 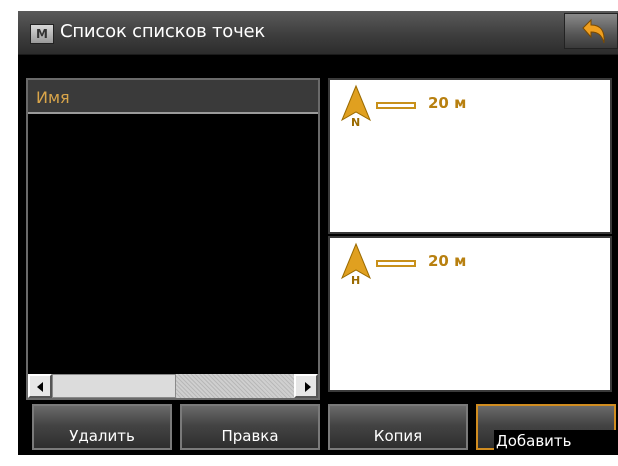 What do you see at coordinates (355, 280) in the screenshot?
I see `compass-letter: H` at bounding box center [355, 280].